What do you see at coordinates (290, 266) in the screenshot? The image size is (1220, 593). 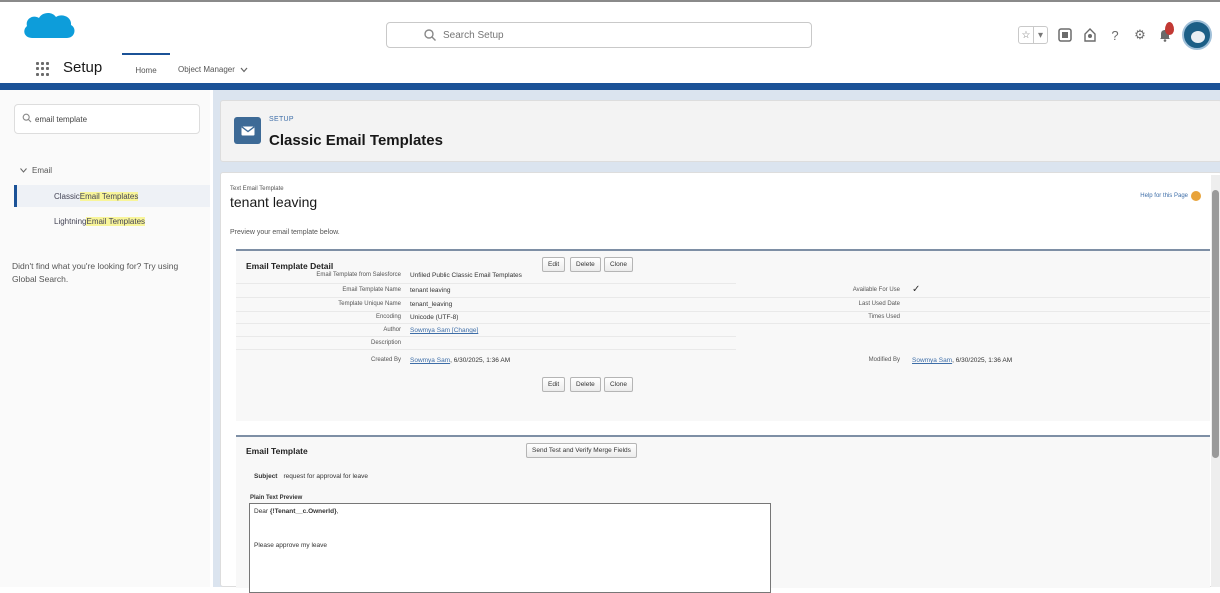 I see `detail-section-title: Email Template Detail` at bounding box center [290, 266].